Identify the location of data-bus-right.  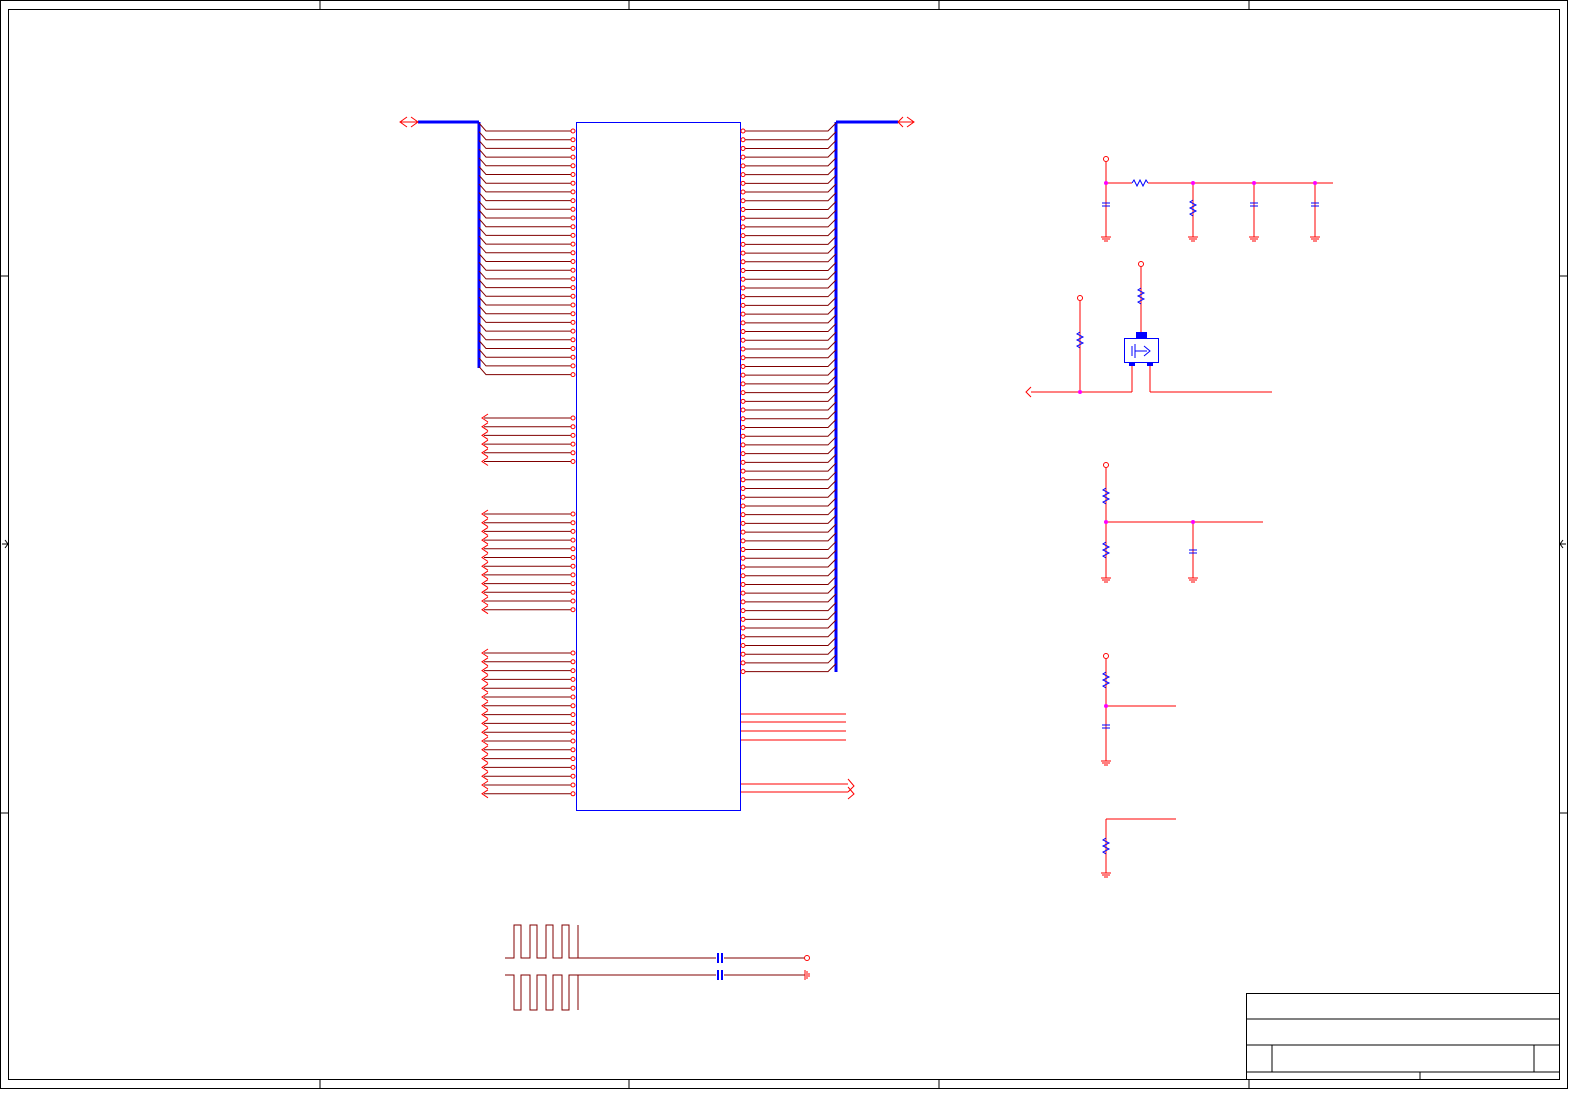
(874, 394).